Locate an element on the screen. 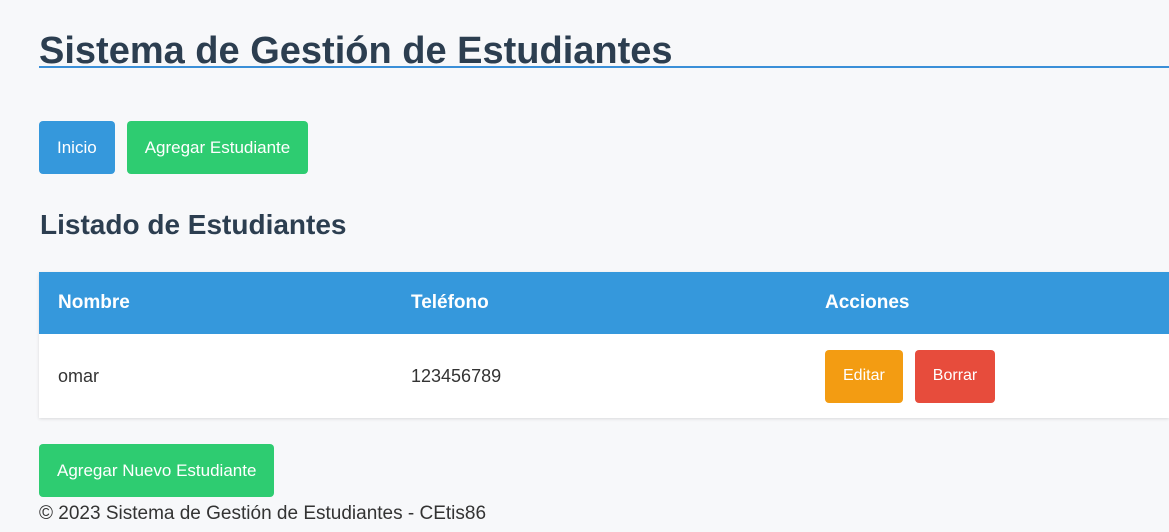  student-phone-cell: 123456789 is located at coordinates (456, 375).